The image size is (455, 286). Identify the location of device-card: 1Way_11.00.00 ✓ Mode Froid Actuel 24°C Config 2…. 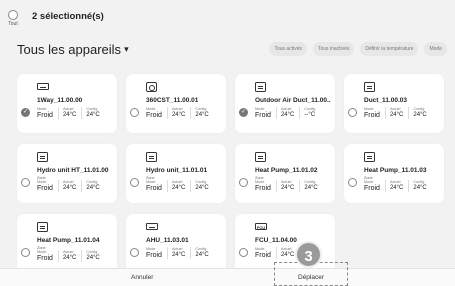
(67, 103).